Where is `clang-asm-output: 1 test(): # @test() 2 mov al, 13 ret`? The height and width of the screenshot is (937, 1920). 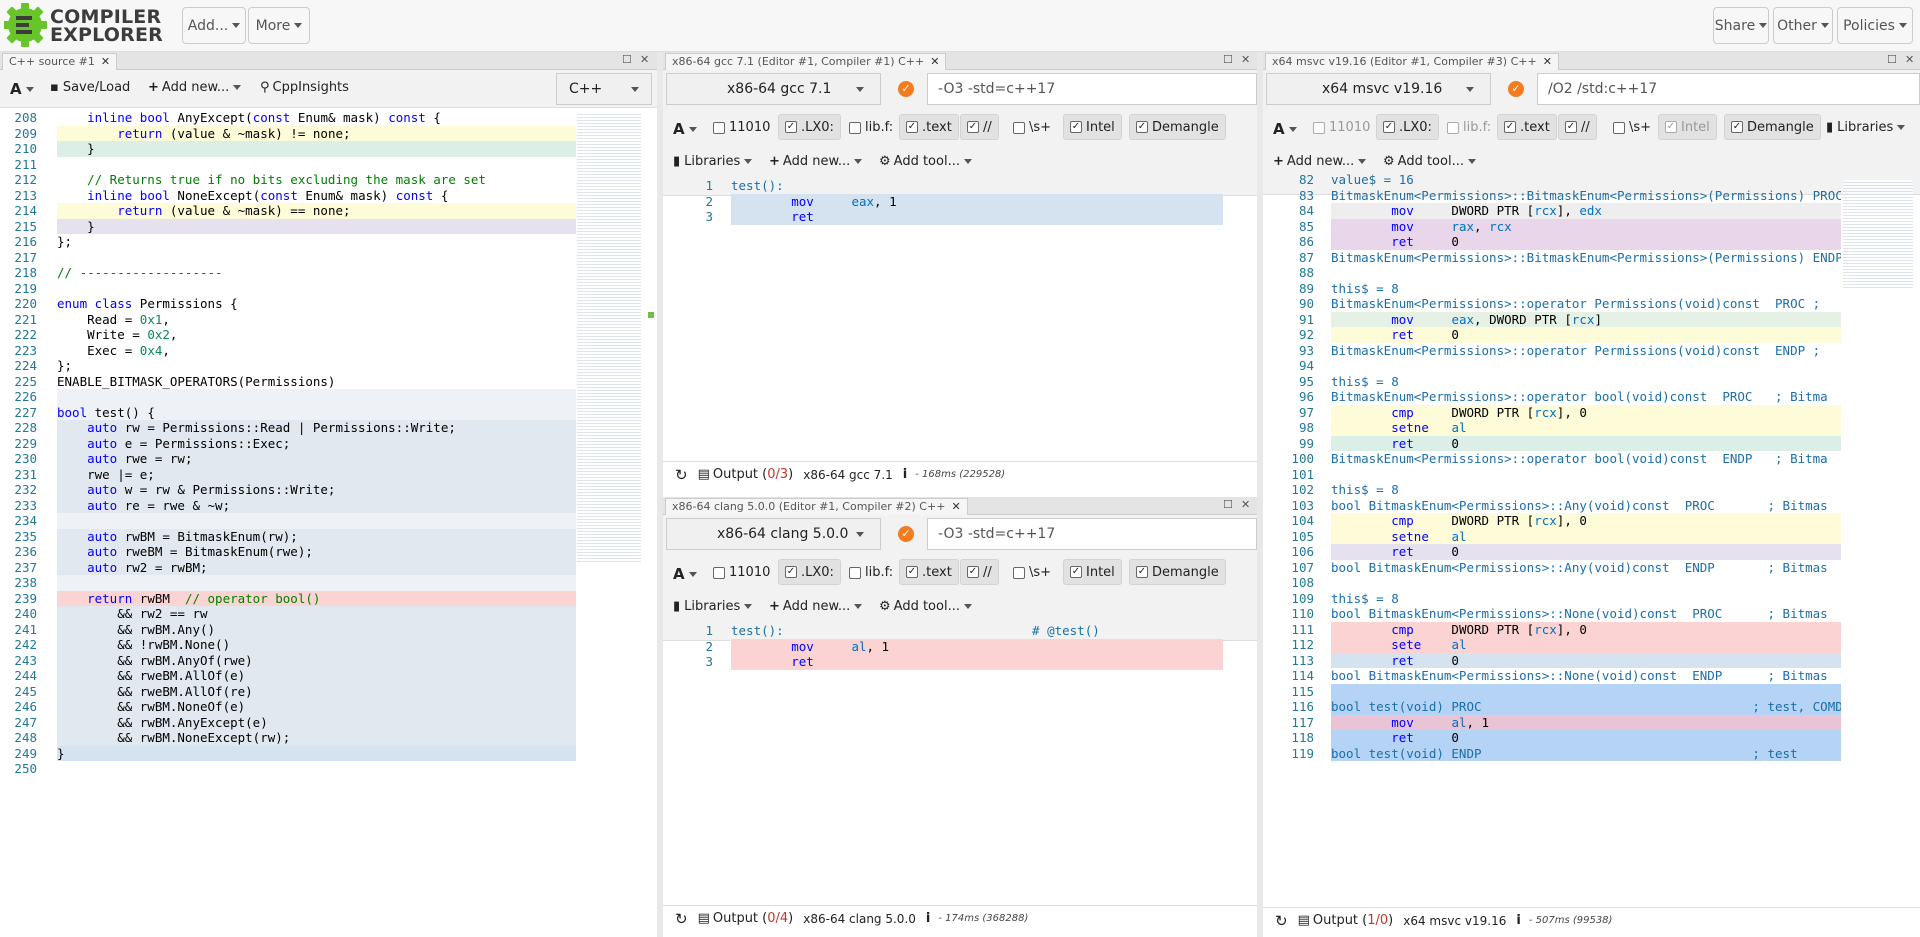 clang-asm-output: 1 test(): # @test() 2 mov al, 13 ret is located at coordinates (943, 763).